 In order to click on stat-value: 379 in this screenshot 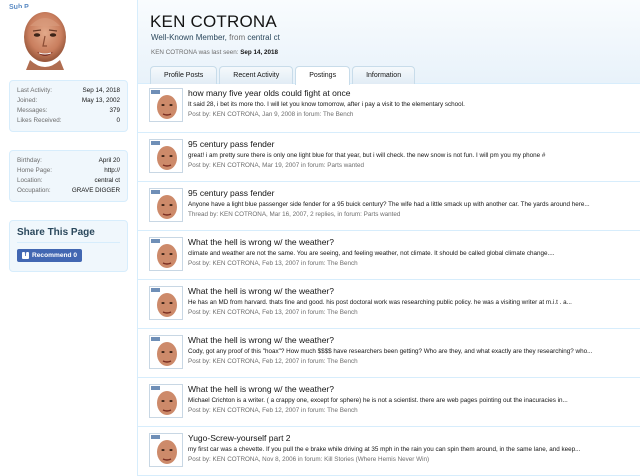, I will do `click(114, 111)`.